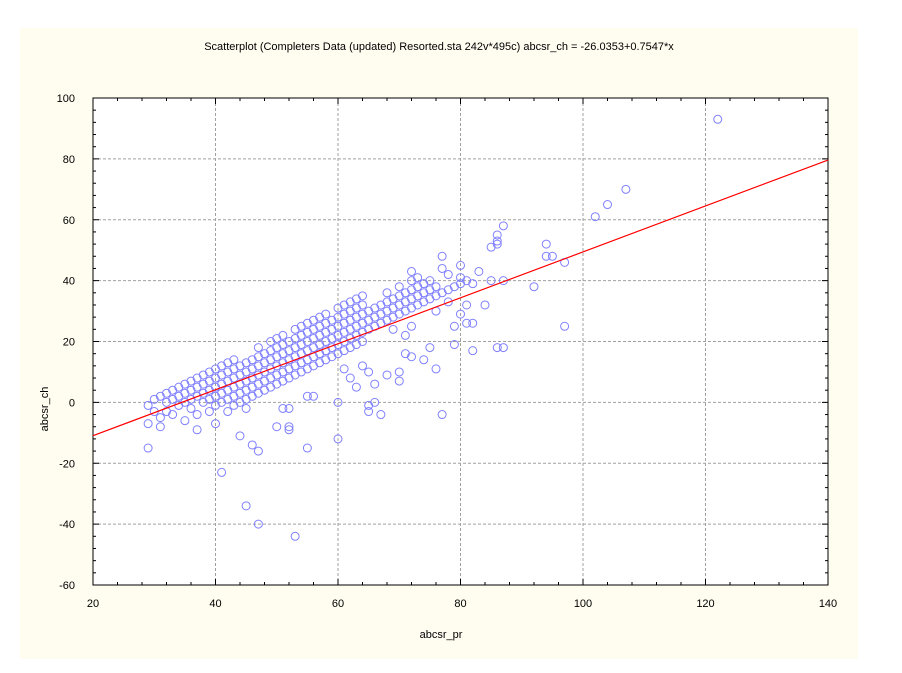 The image size is (902, 673). I want to click on y-tick-label: 80, so click(69, 160).